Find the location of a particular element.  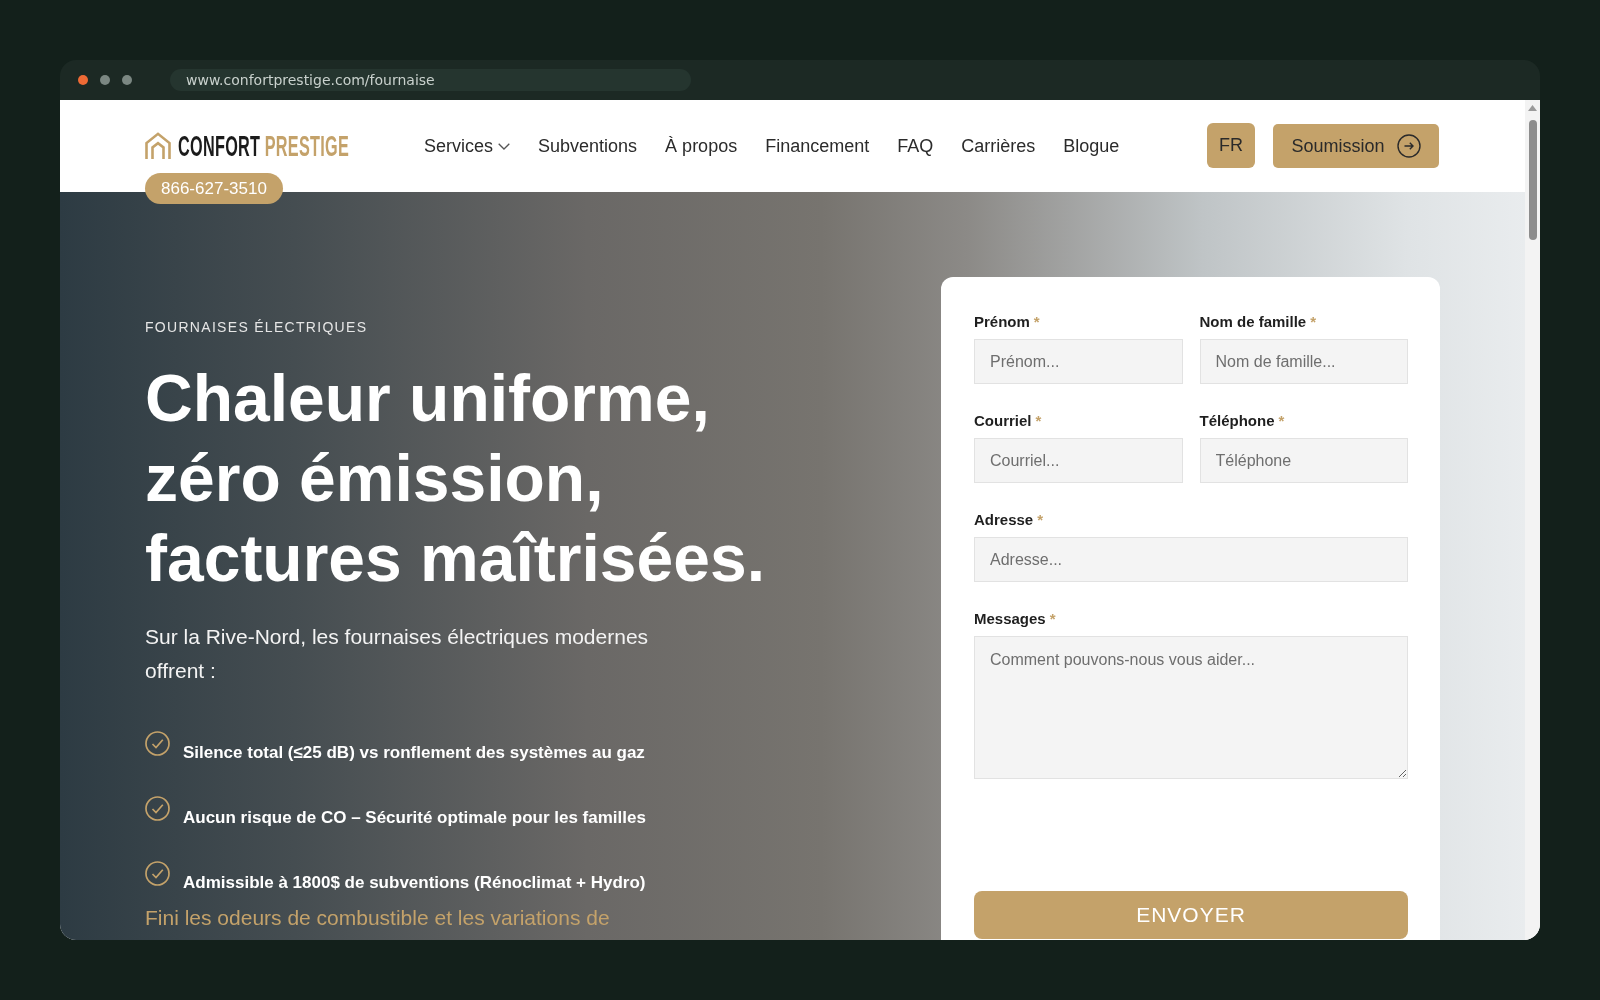

nav-link: Financement is located at coordinates (817, 146).